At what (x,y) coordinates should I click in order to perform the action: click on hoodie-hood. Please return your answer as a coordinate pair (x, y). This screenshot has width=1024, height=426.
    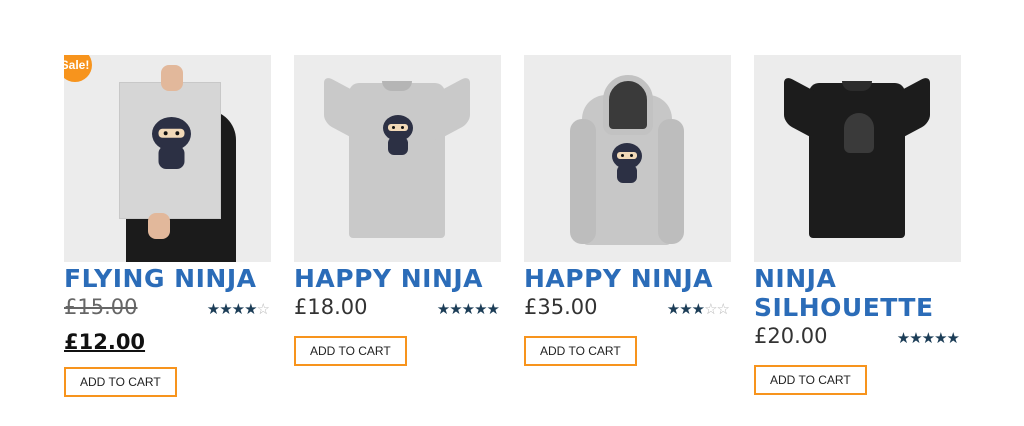
    Looking at the image, I should click on (628, 105).